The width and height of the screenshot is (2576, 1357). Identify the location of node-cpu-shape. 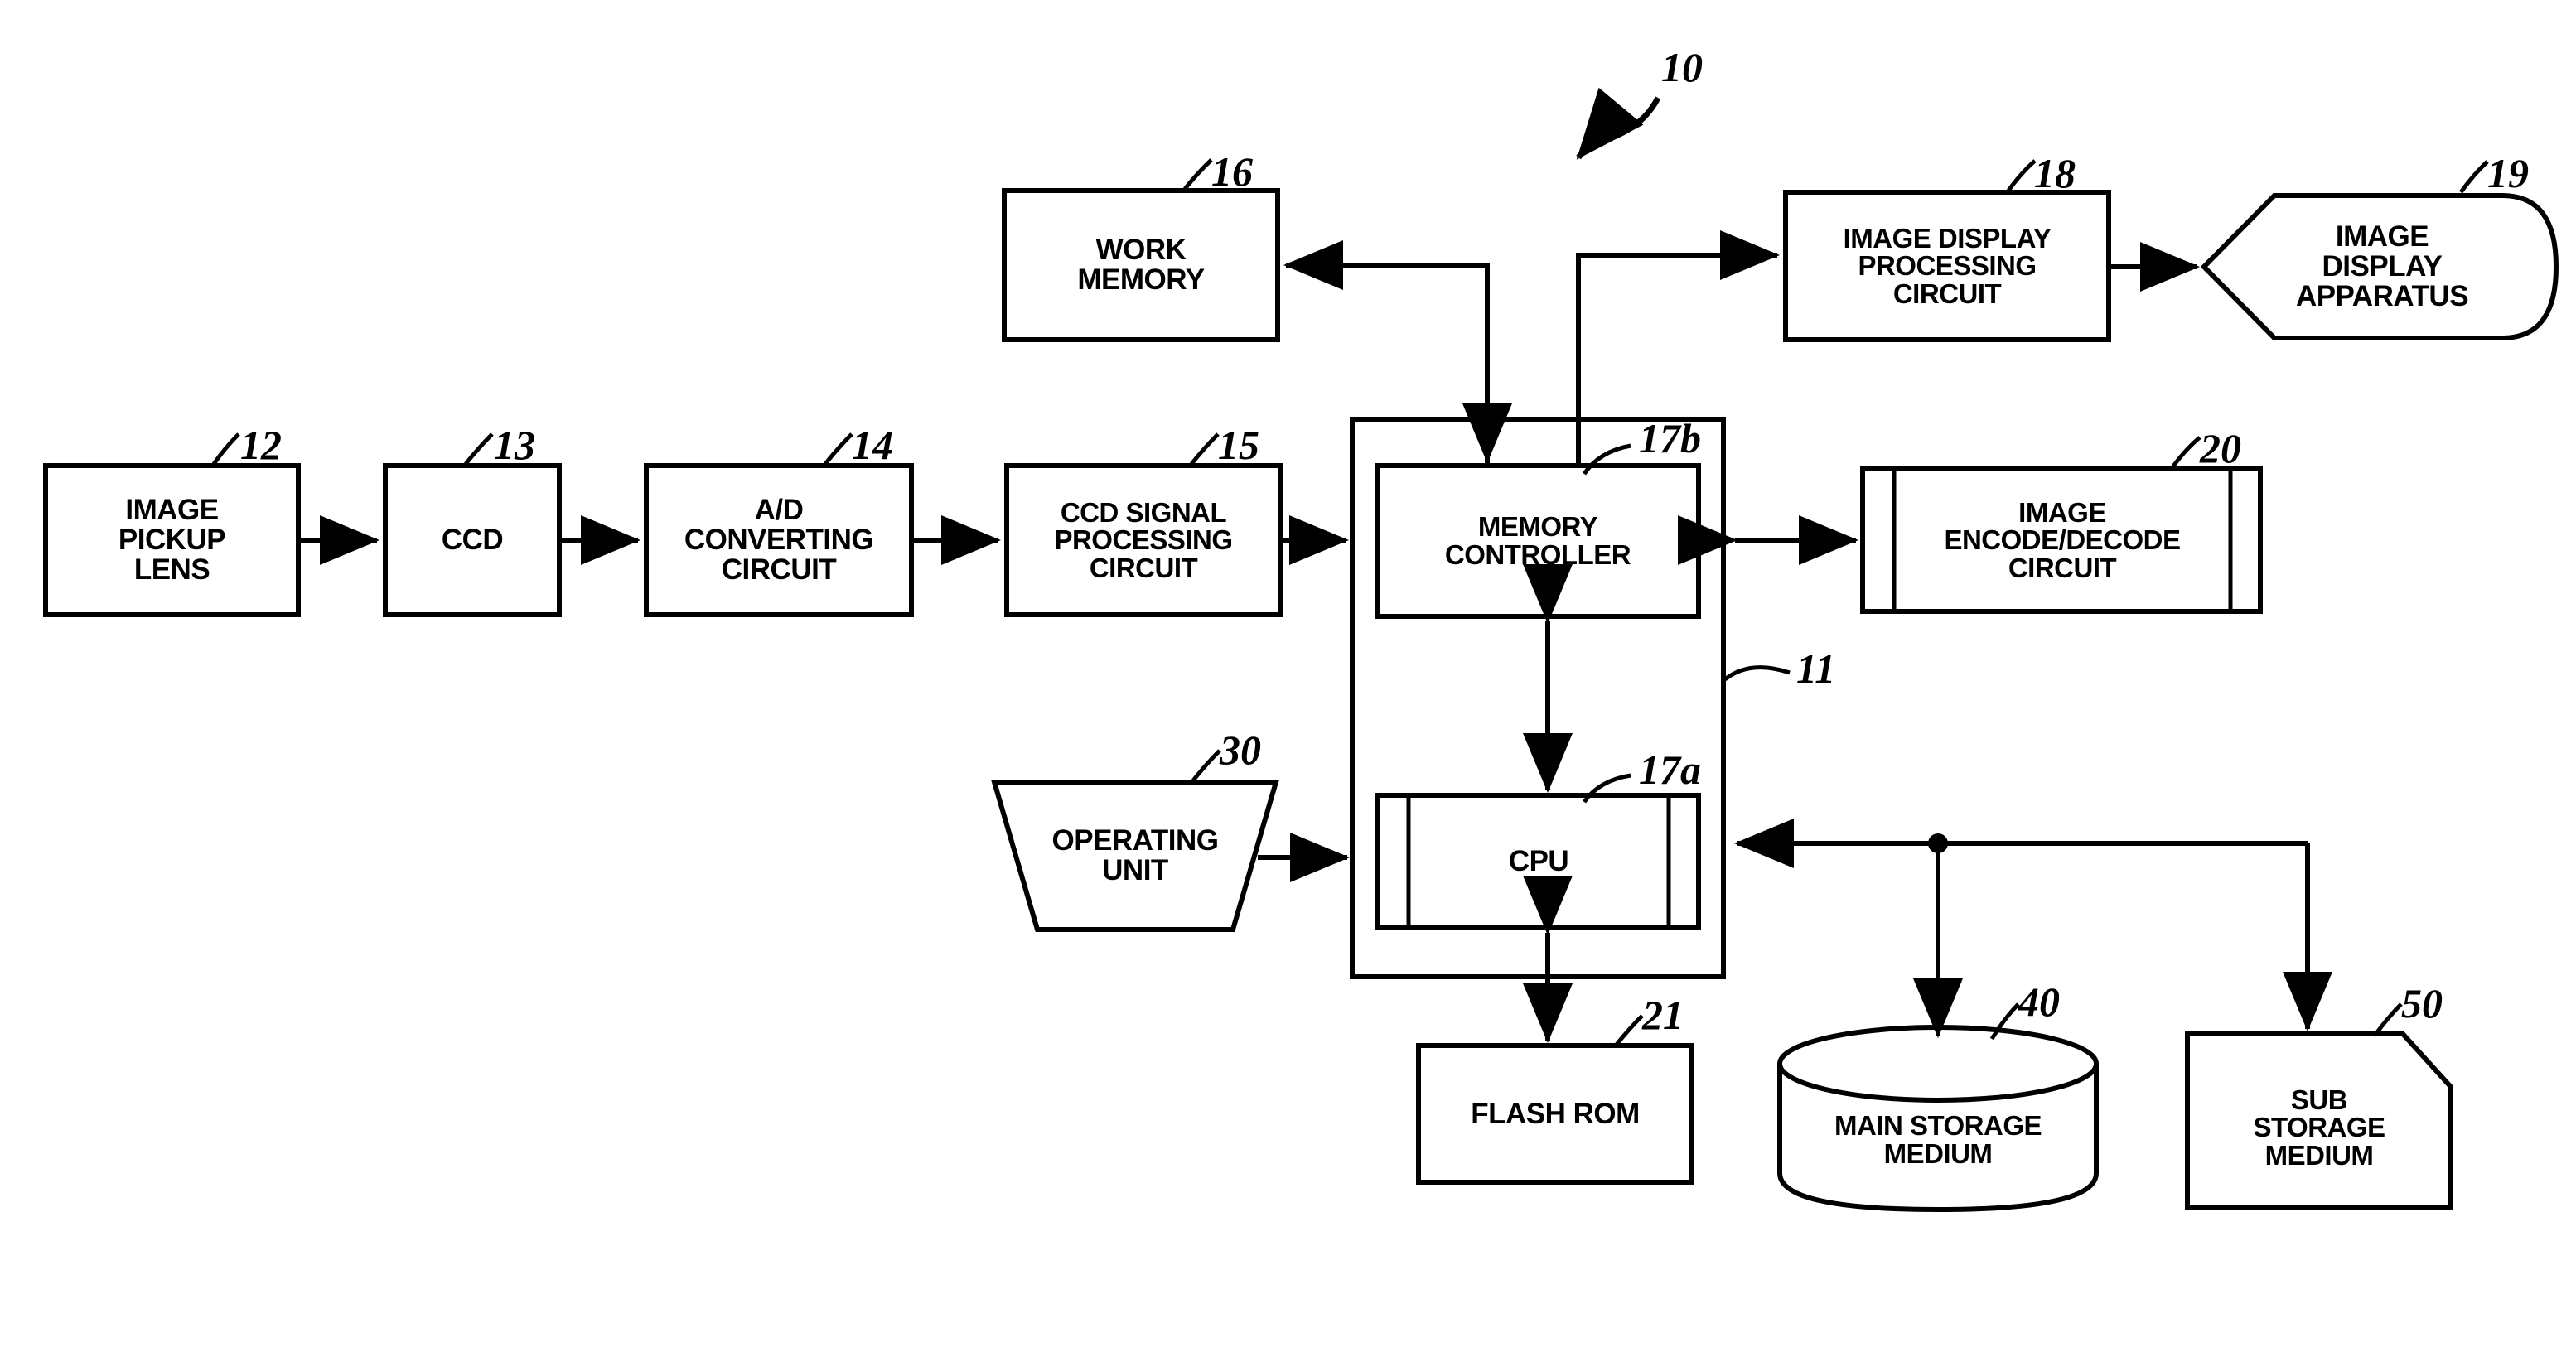
(1538, 861).